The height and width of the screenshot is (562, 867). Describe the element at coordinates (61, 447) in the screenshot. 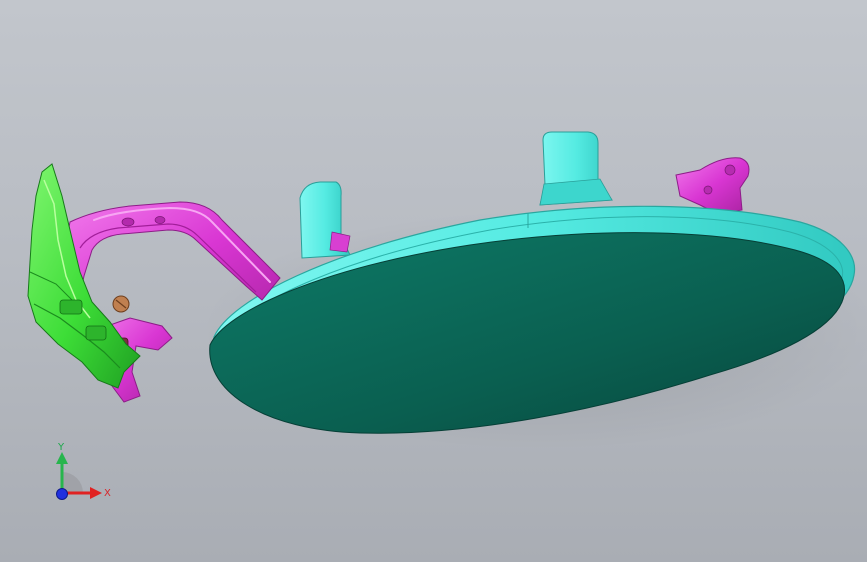

I see `triad-y-label: Y` at that location.